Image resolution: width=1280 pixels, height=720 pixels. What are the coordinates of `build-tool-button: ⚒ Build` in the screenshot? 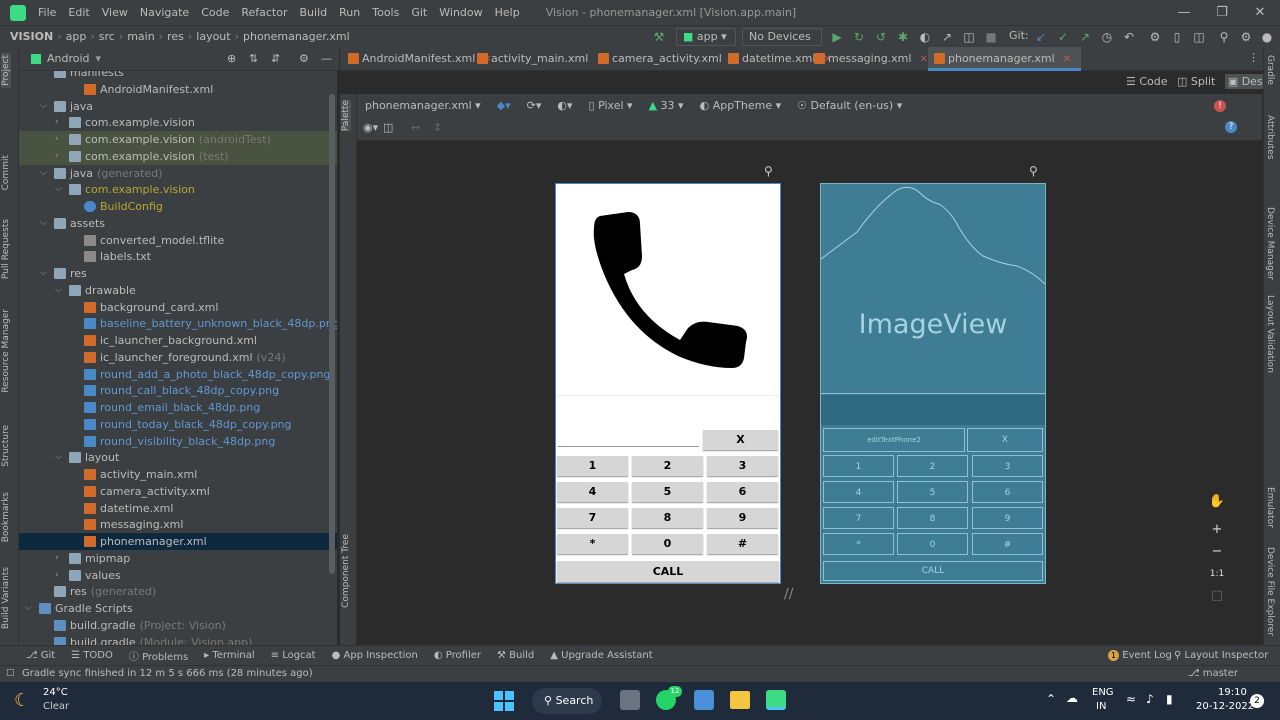 It's located at (515, 655).